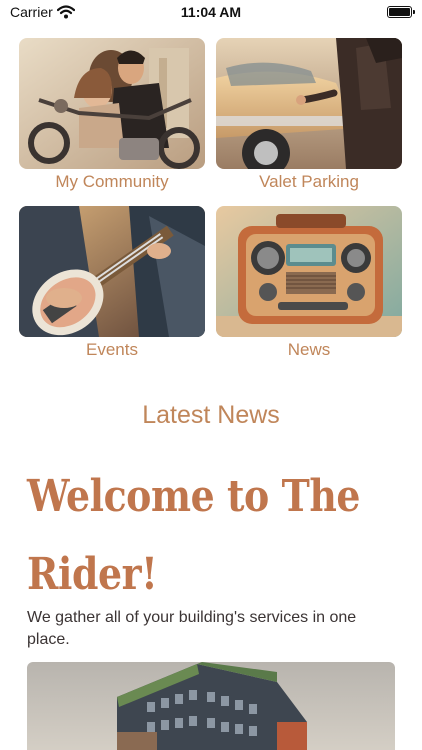  What do you see at coordinates (309, 103) in the screenshot?
I see `valet-parking-image` at bounding box center [309, 103].